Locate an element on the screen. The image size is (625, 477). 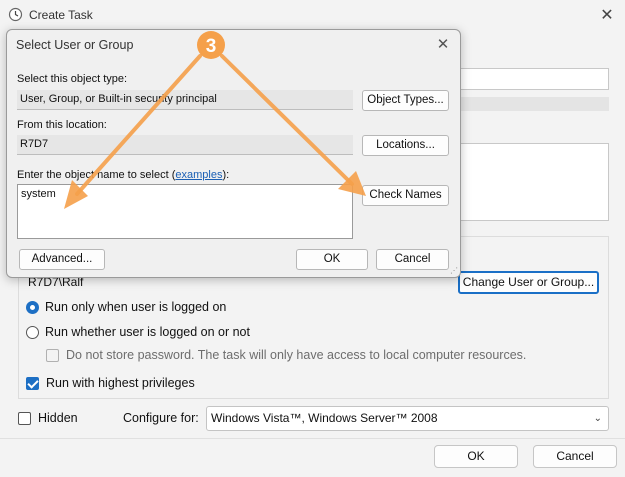
dialog-title: Select User or Group is located at coordinates (75, 45).